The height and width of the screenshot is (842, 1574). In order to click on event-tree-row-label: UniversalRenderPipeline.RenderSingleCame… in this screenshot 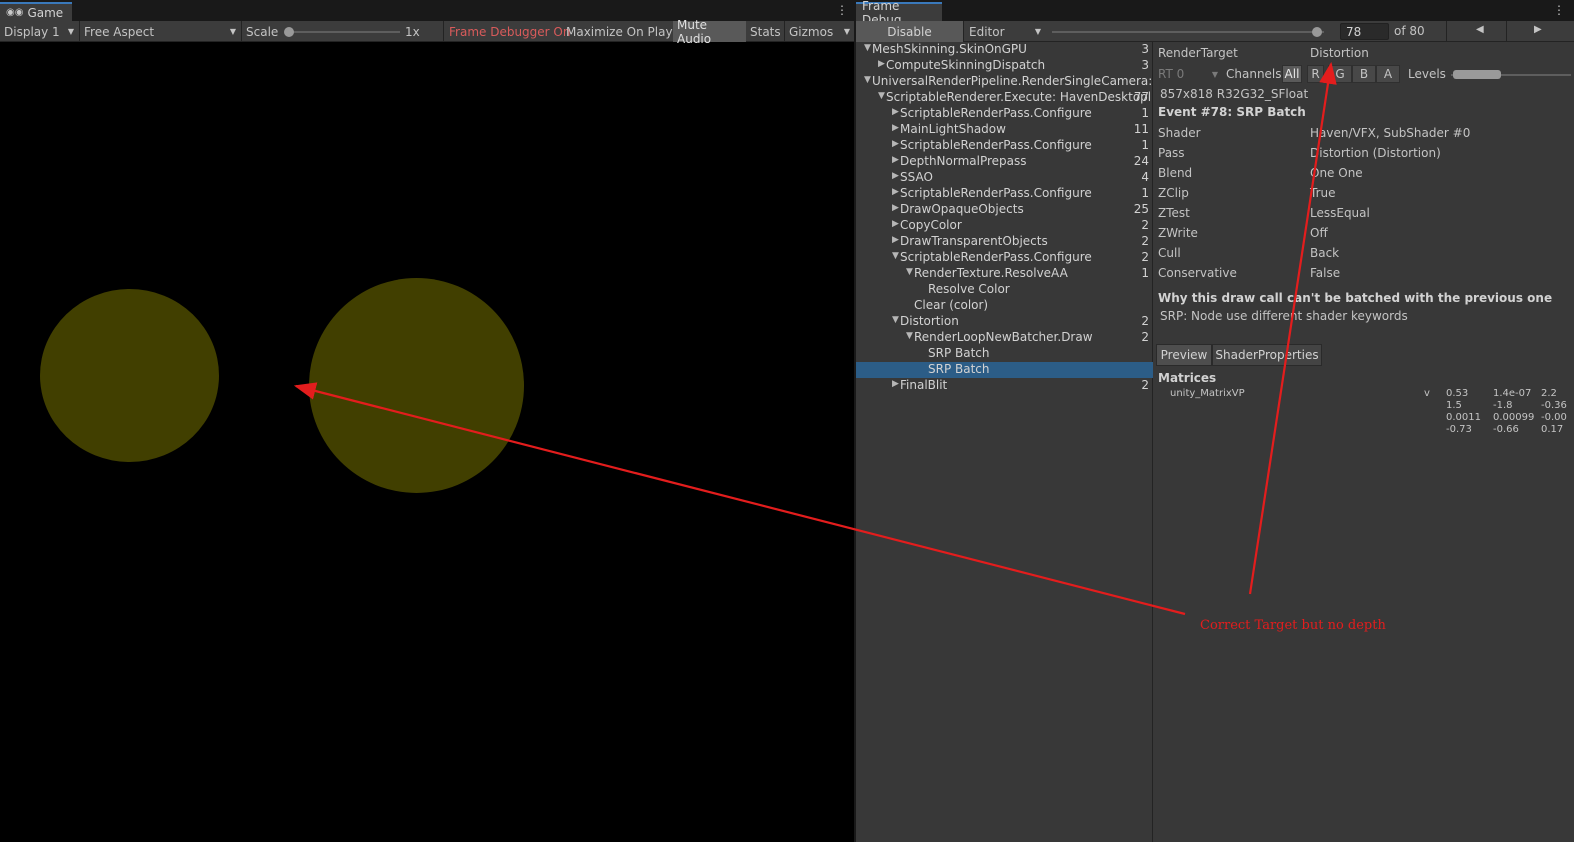, I will do `click(1022, 81)`.